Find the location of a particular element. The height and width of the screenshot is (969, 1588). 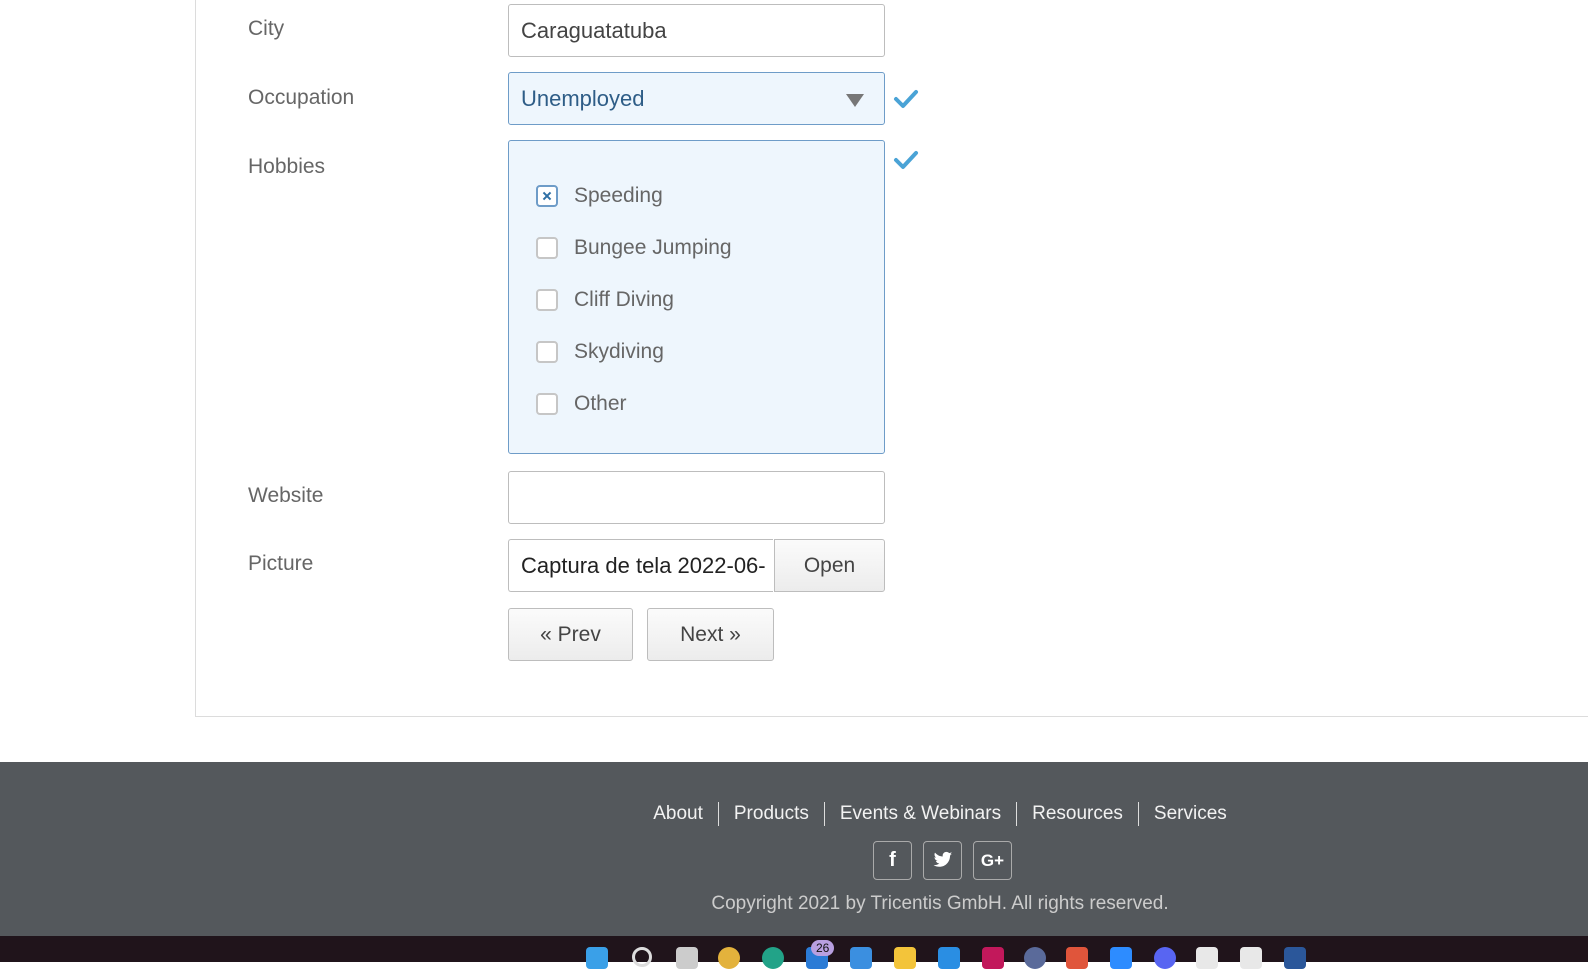

intellij-icon is located at coordinates (993, 958).